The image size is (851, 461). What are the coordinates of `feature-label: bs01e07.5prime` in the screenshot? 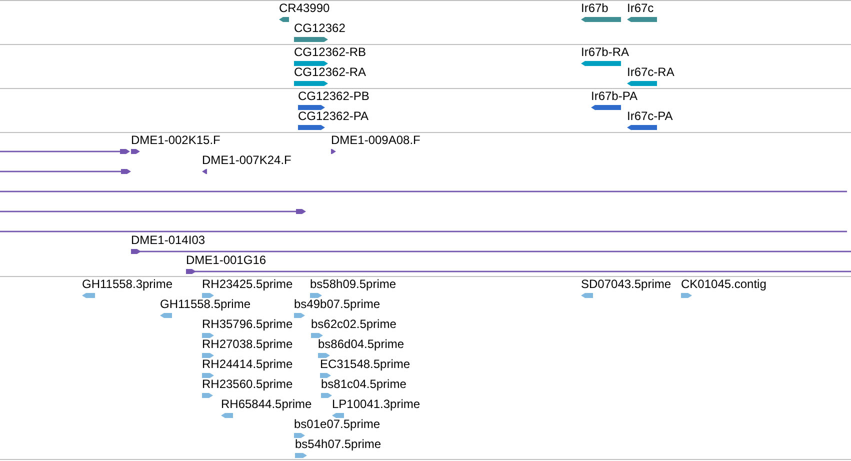 It's located at (337, 424).